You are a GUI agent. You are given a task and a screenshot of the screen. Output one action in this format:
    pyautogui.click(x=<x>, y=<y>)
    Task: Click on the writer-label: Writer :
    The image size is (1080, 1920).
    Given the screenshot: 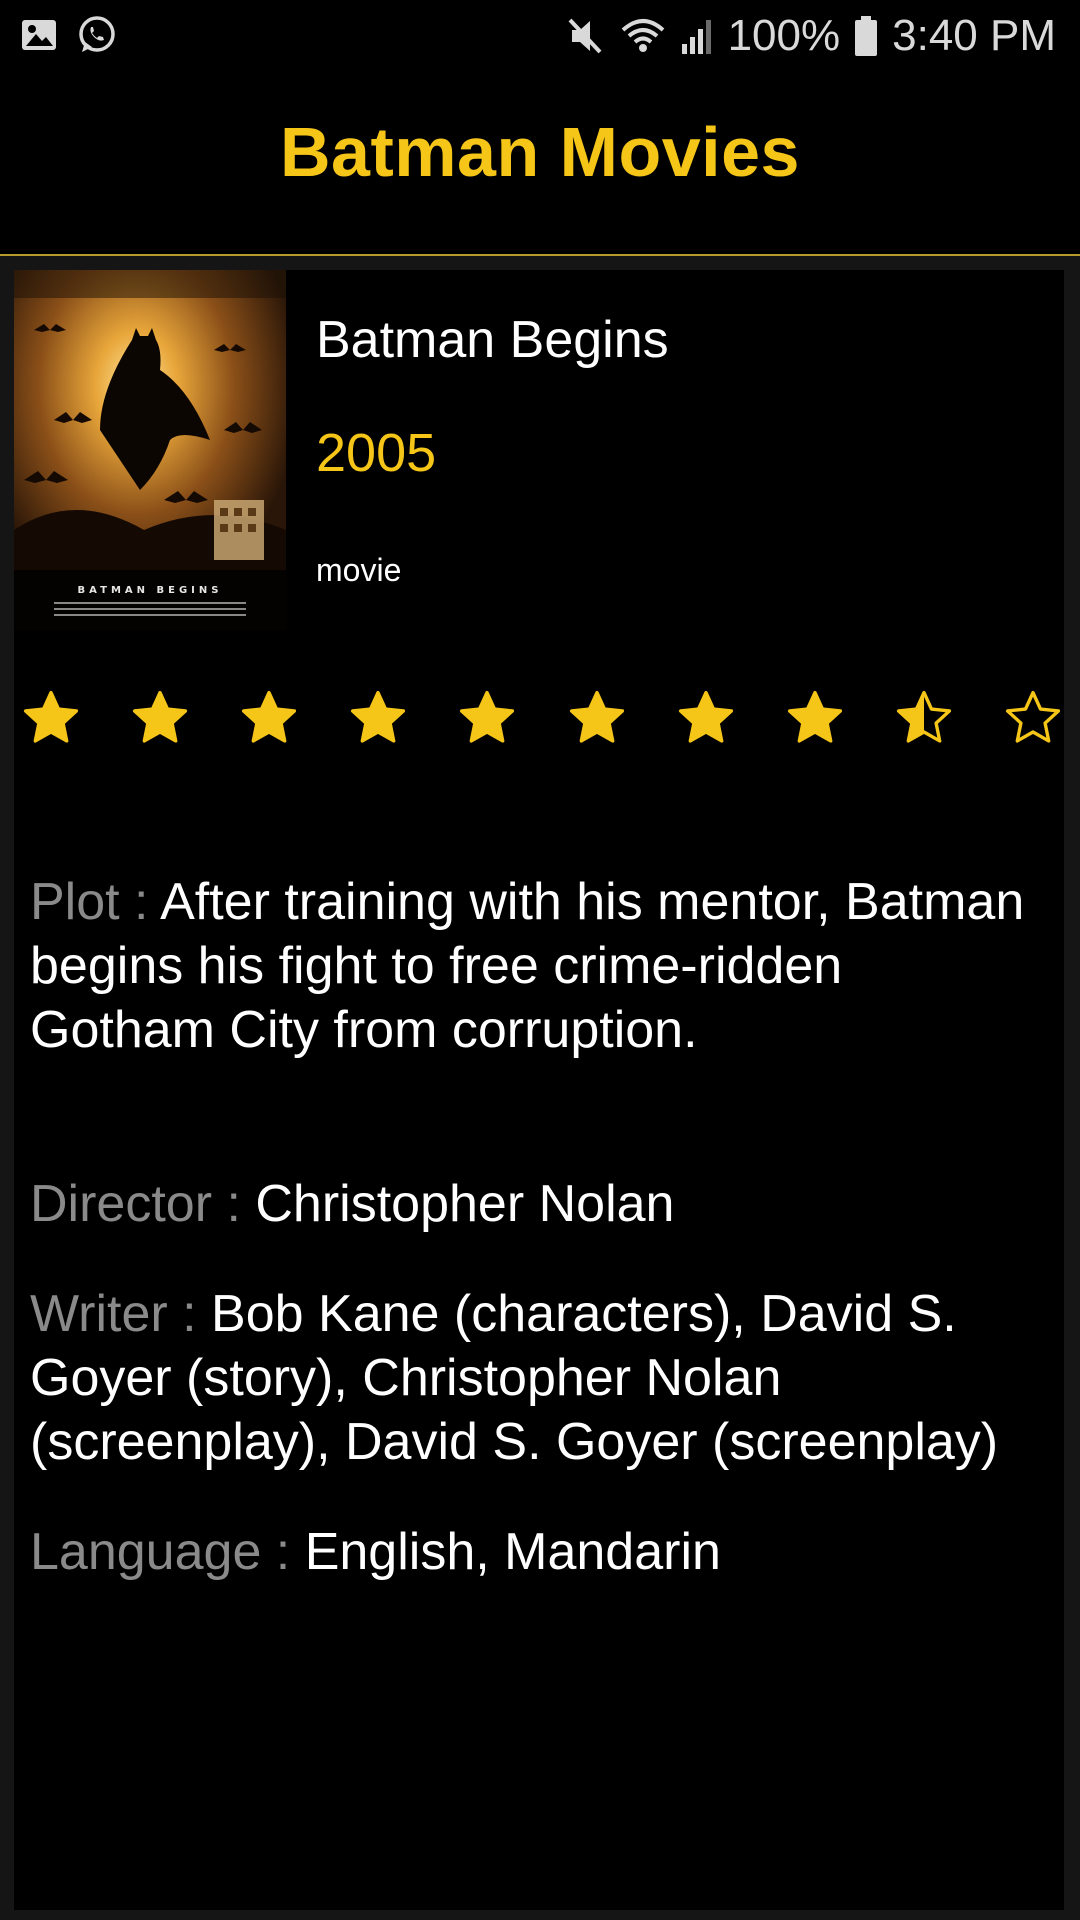 What is the action you would take?
    pyautogui.click(x=121, y=1314)
    